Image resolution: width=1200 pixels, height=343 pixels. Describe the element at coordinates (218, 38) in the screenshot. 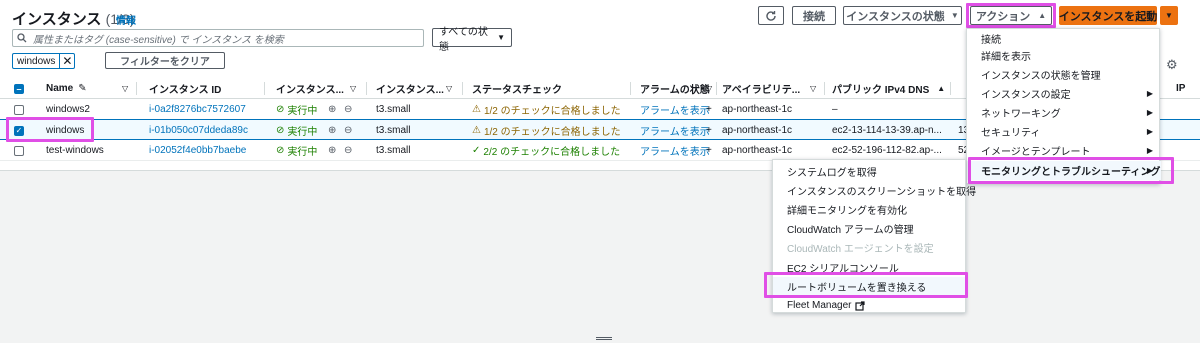

I see `search-input: 属性またはタグ (case-sensitive) で インスタンス を検索` at that location.